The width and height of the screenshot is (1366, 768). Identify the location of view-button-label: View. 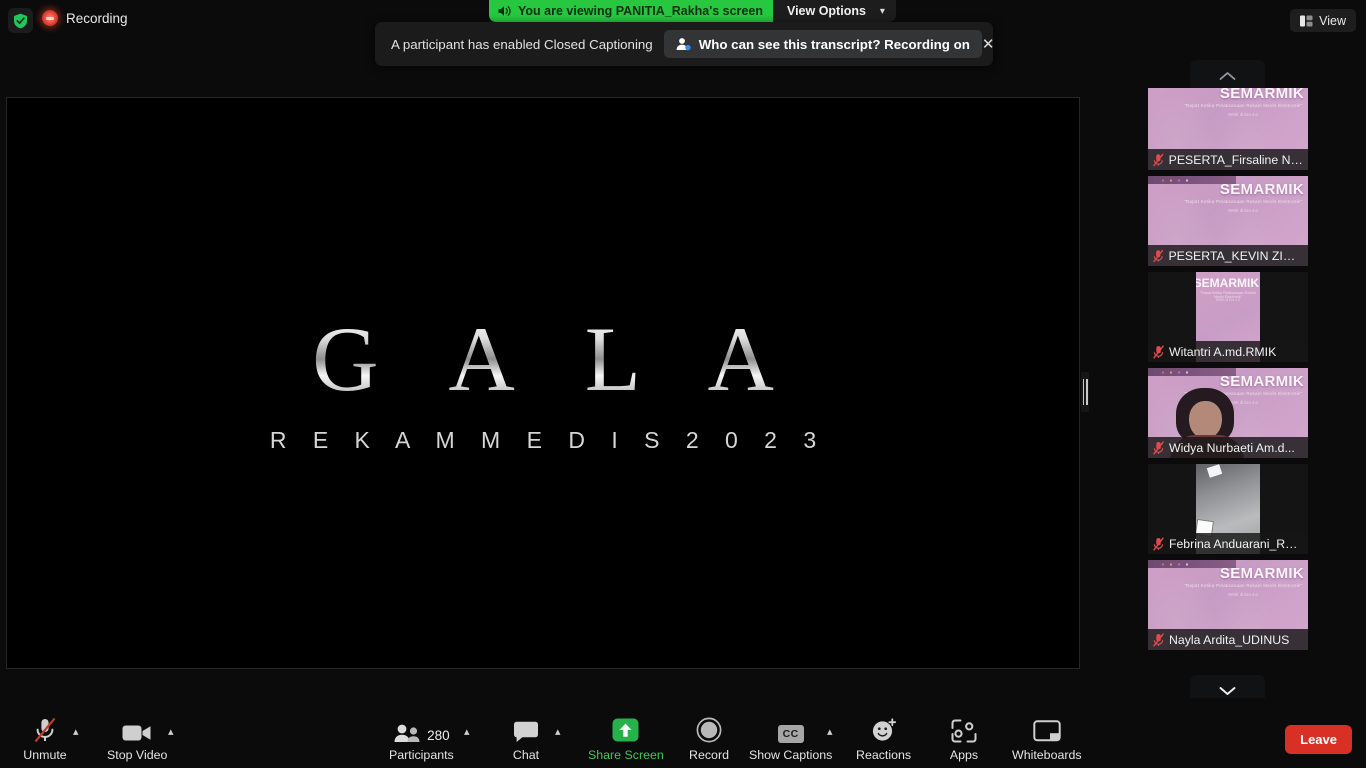
(1332, 20).